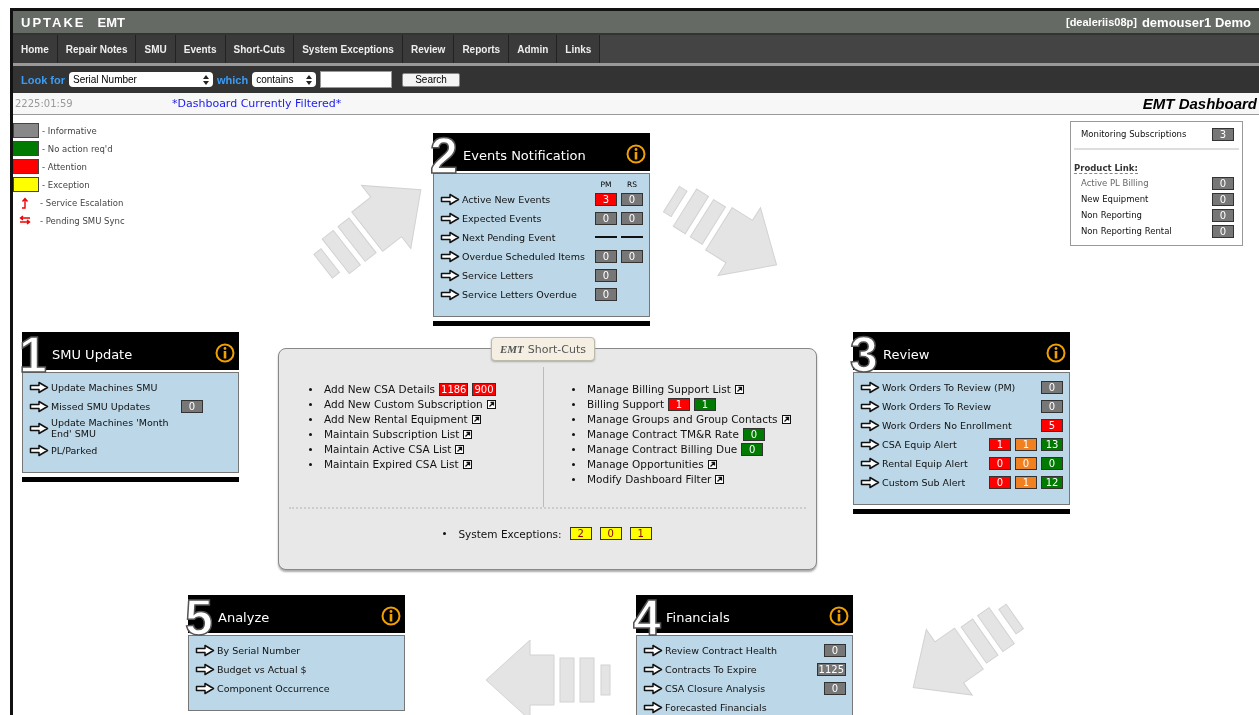  What do you see at coordinates (92, 354) in the screenshot?
I see `panel-title: SMU Update` at bounding box center [92, 354].